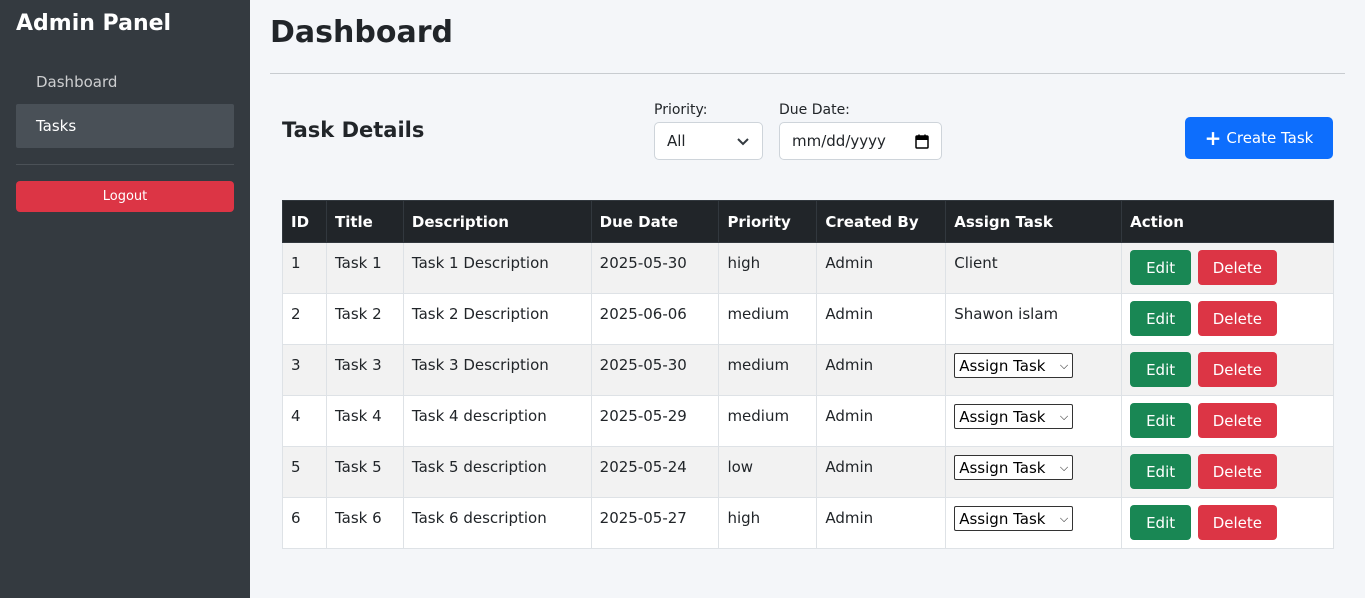 This screenshot has height=598, width=1365. Describe the element at coordinates (125, 126) in the screenshot. I see `sidebar-item-tasks: Tasks` at that location.